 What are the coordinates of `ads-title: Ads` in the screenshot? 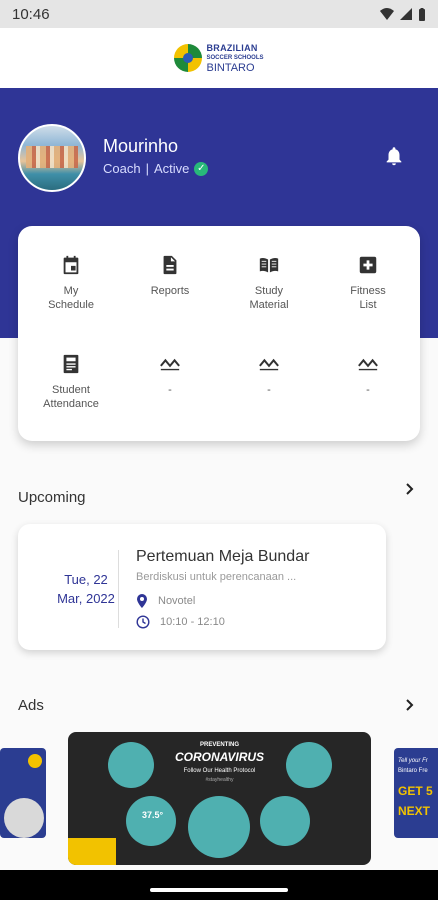 It's located at (31, 705).